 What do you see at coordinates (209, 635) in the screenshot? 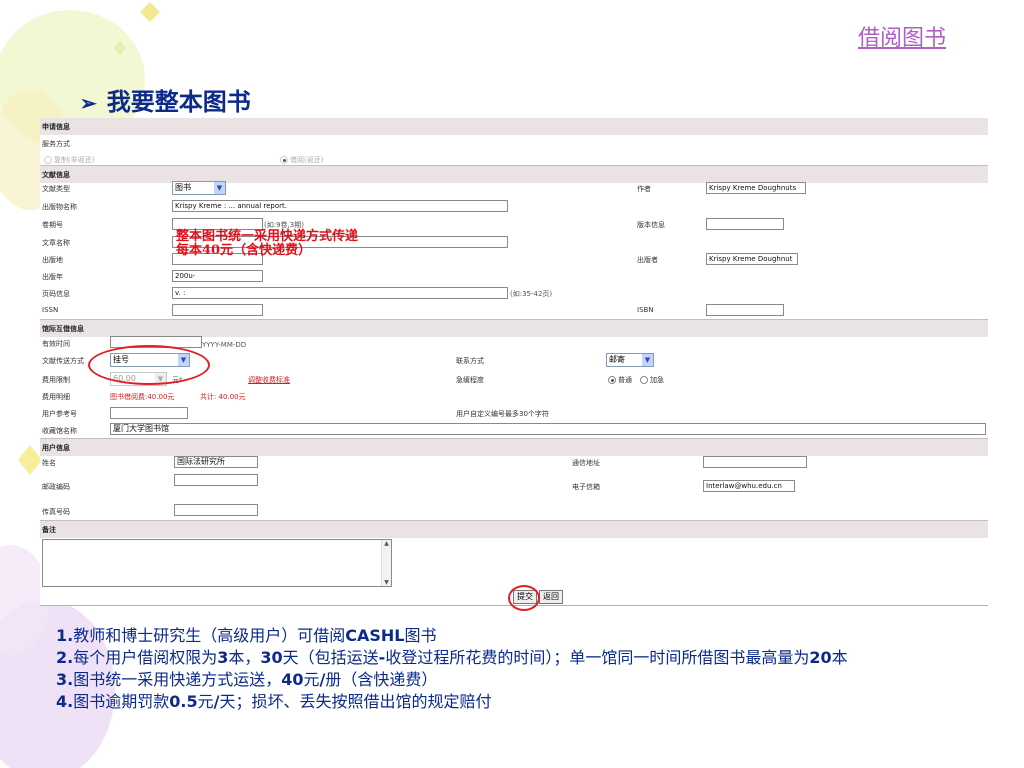
I see `rule-1-text-a: 教师和博士研究生（高级用户）可借阅` at bounding box center [209, 635].